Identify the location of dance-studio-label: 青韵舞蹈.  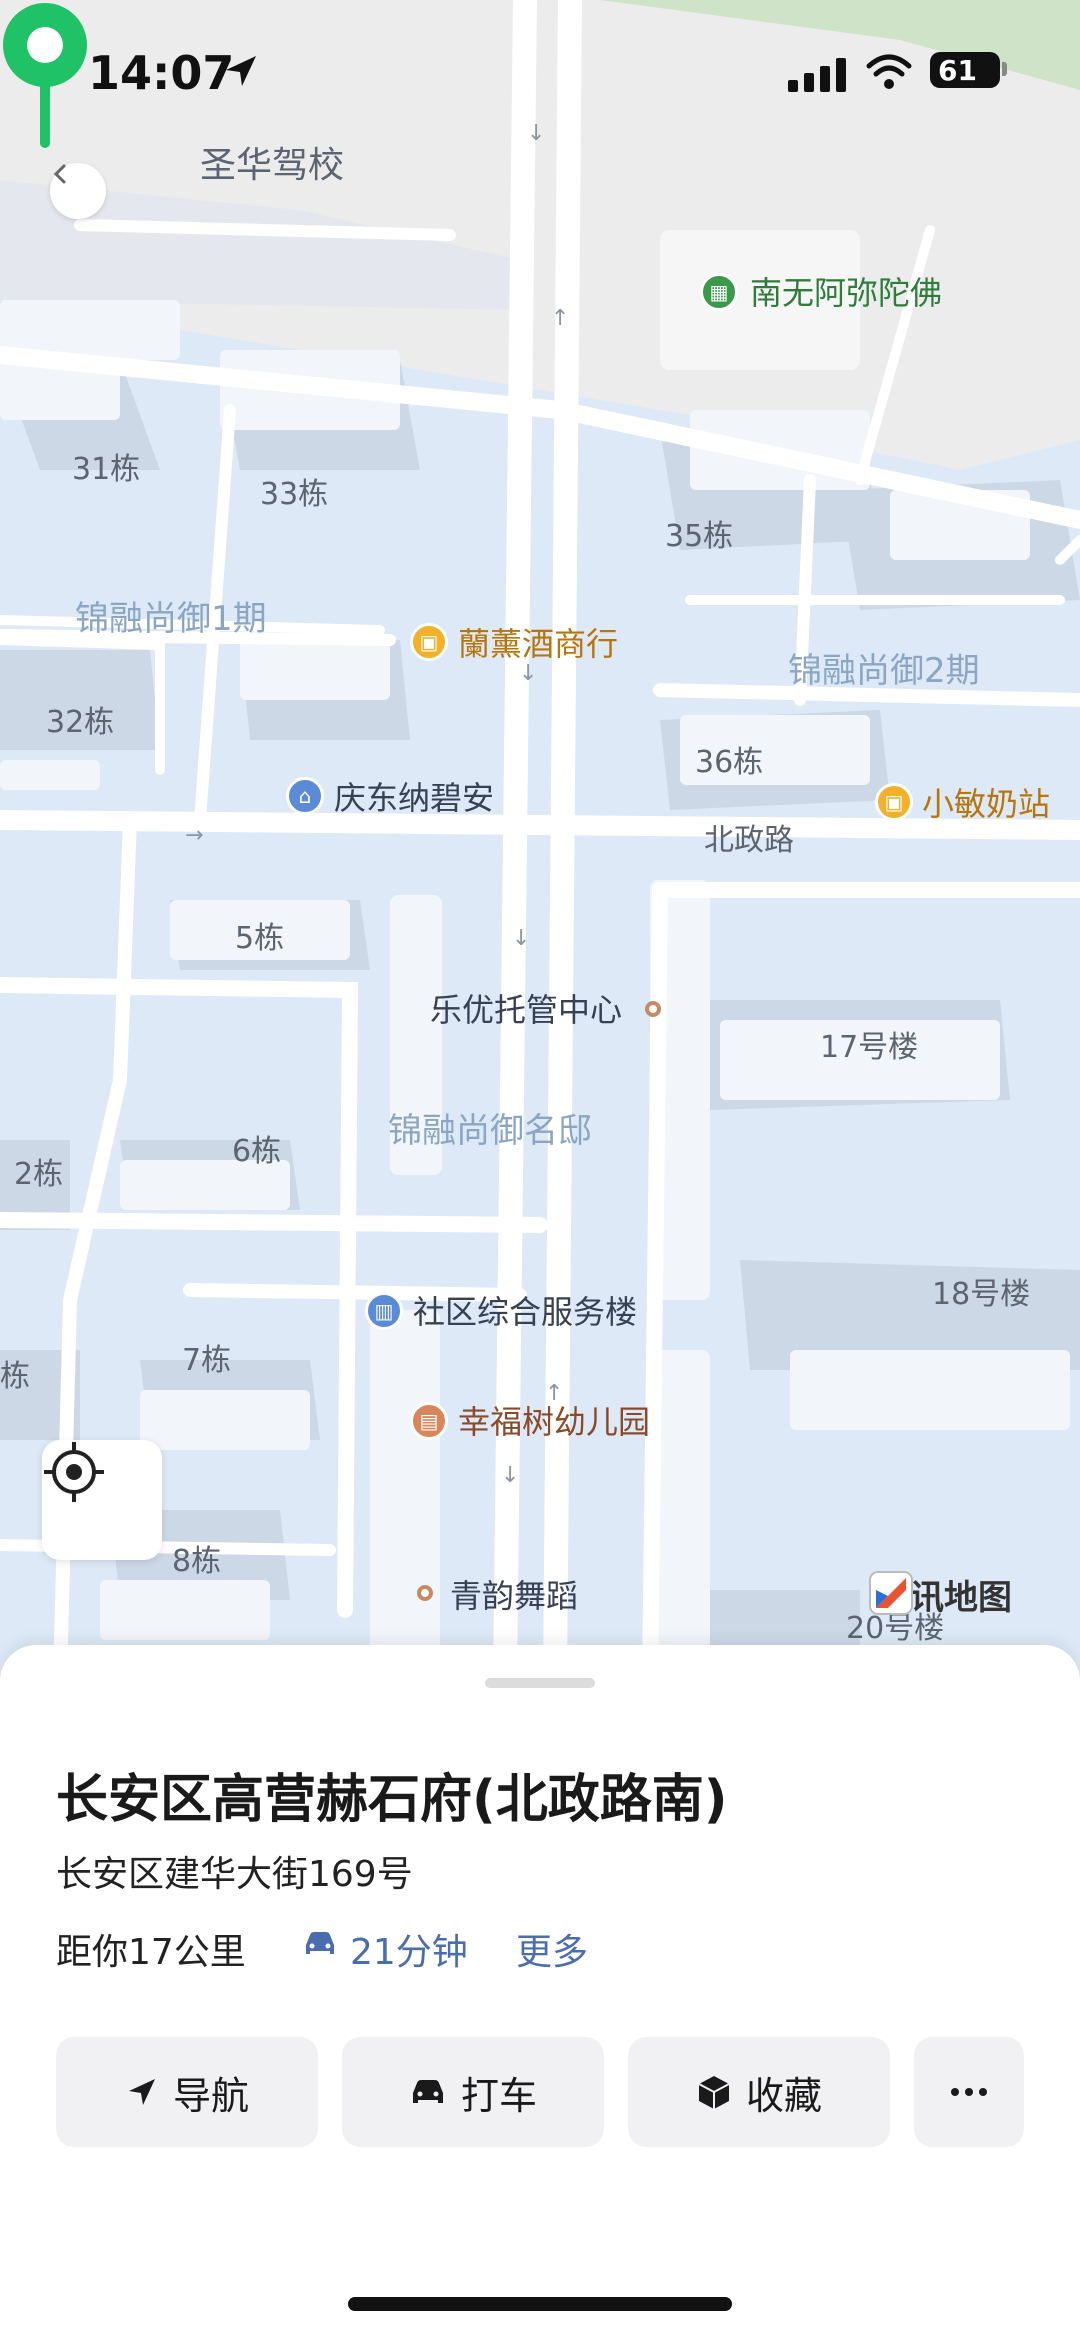
(514, 1596).